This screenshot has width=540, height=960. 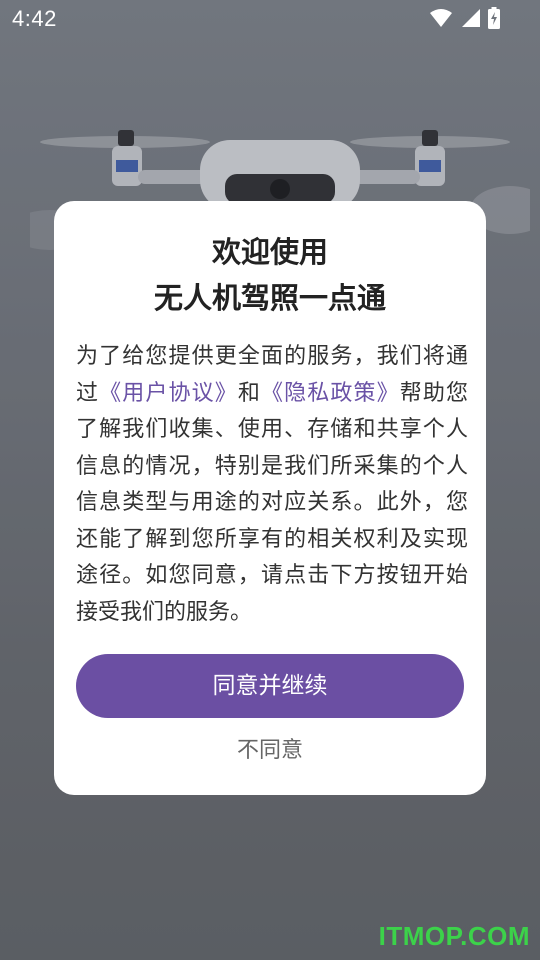 What do you see at coordinates (494, 18) in the screenshot?
I see `battery-charging-icon` at bounding box center [494, 18].